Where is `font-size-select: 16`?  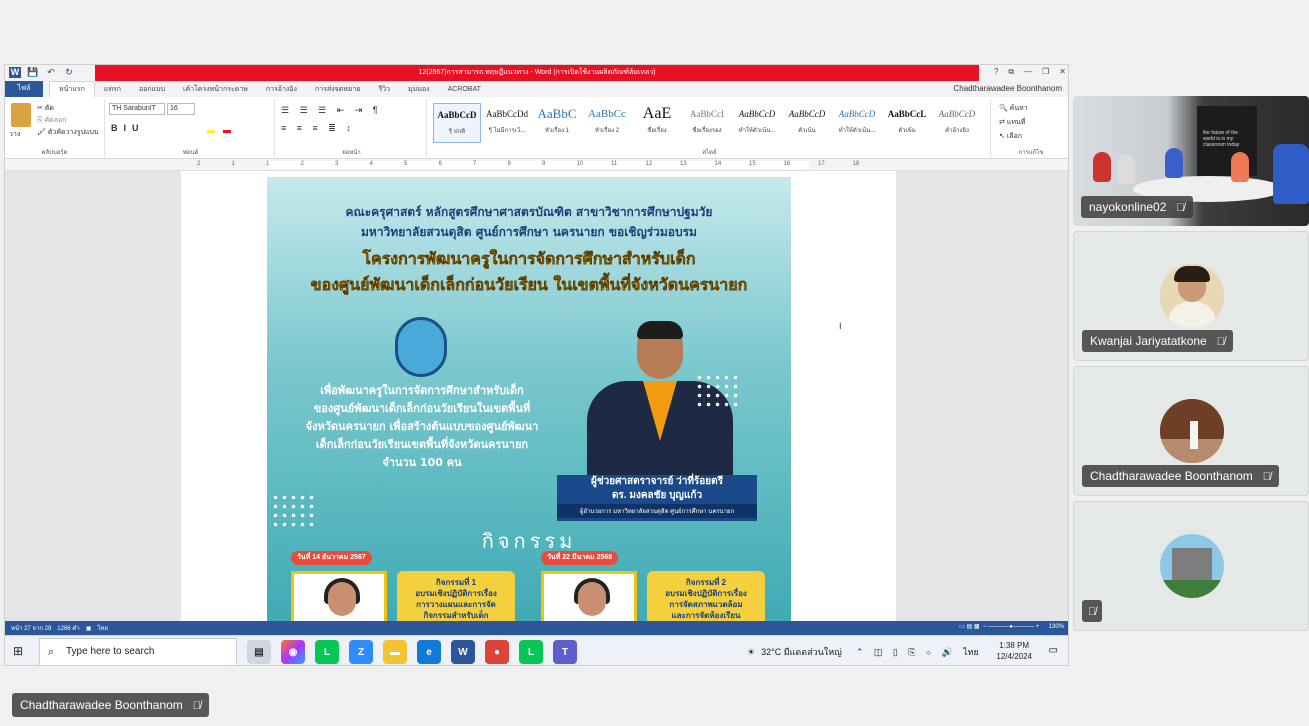 font-size-select: 16 is located at coordinates (181, 109).